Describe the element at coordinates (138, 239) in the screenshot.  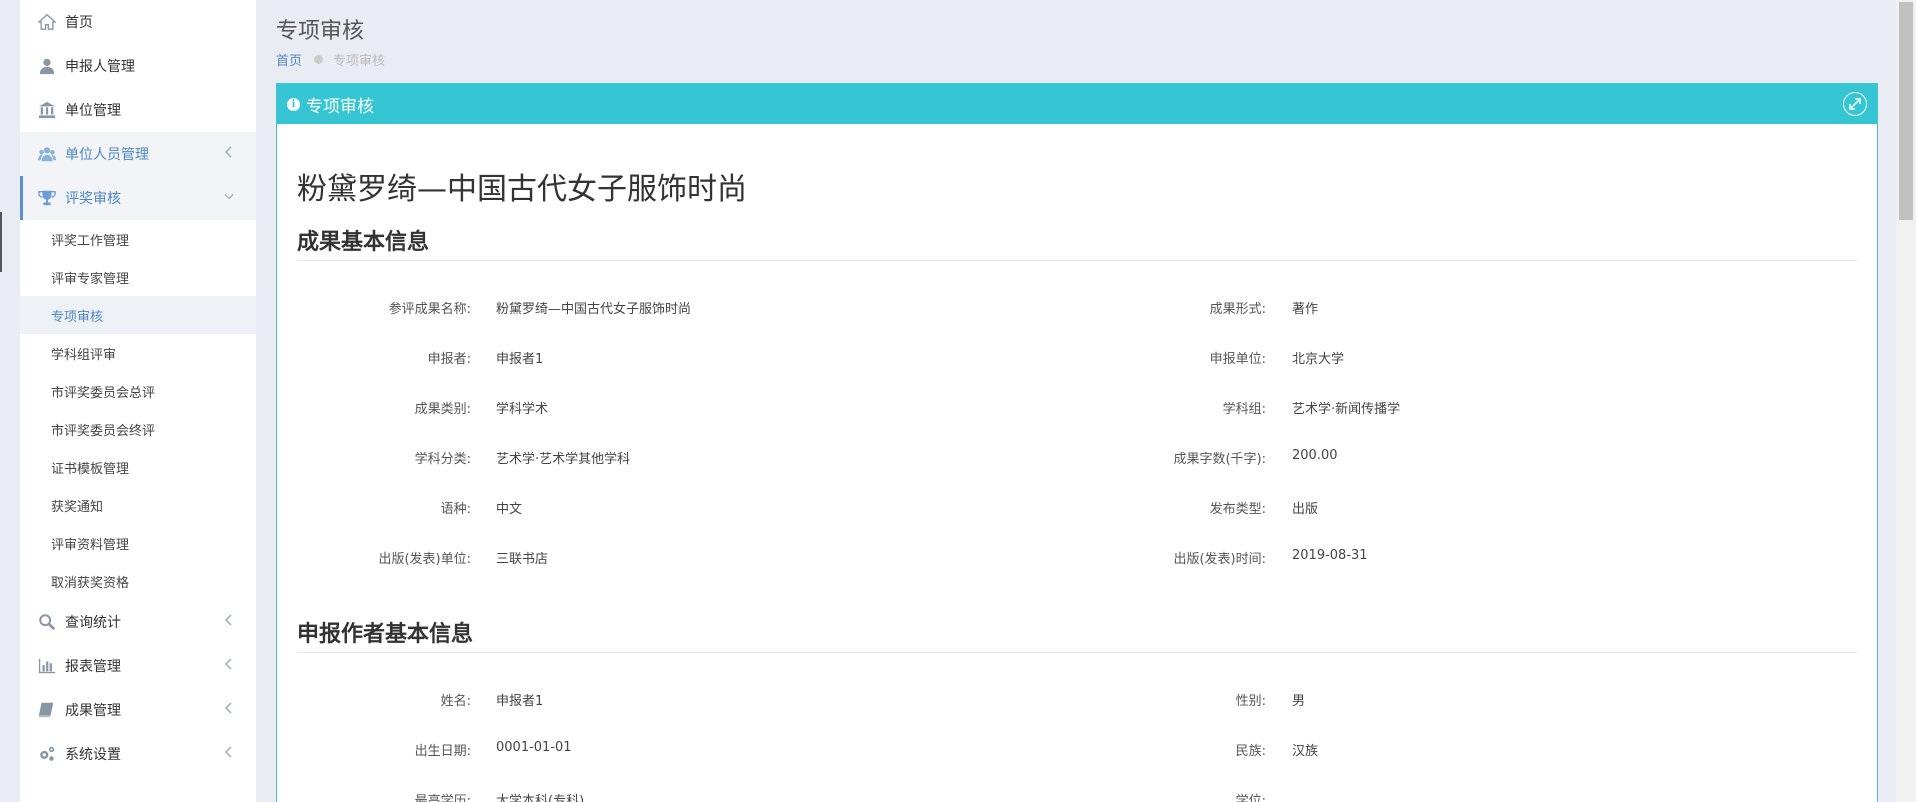
I see `submenu-item: 评奖工作管理` at that location.